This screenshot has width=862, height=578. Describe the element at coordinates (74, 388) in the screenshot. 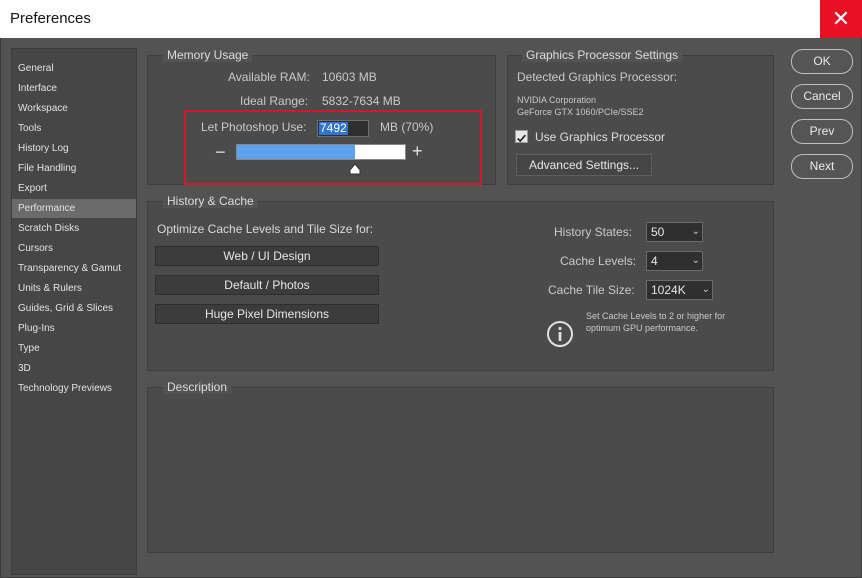

I see `sidebar-item-technology-previews: Technology Previews` at that location.